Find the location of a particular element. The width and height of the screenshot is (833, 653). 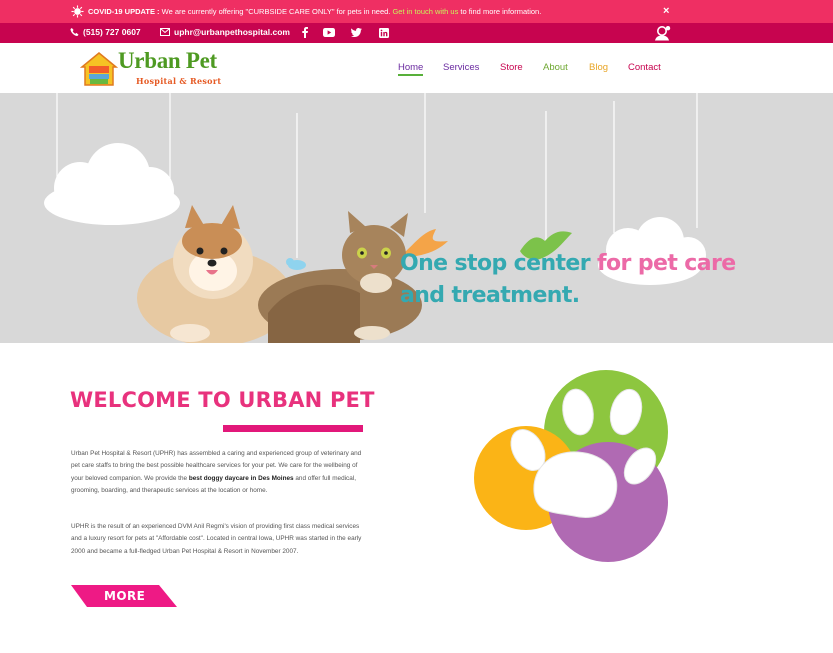

phone-icon is located at coordinates (74, 32).